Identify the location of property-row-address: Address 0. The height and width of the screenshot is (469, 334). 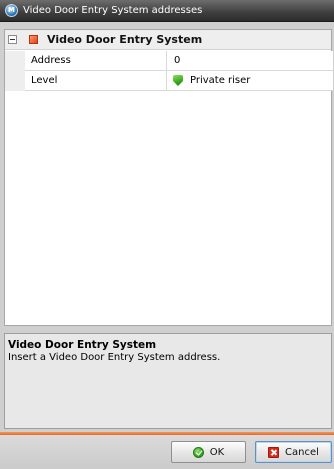
(169, 61).